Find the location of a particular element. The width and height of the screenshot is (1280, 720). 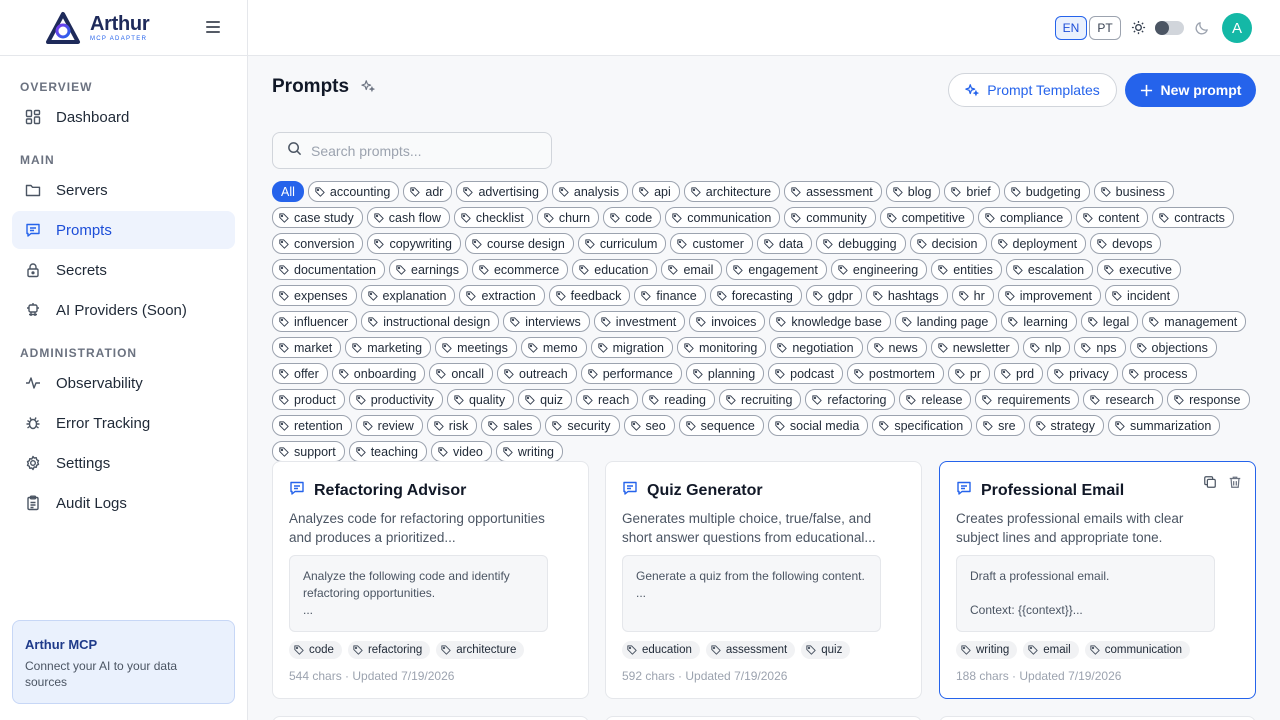

tag-filter-chip: seo is located at coordinates (649, 425).